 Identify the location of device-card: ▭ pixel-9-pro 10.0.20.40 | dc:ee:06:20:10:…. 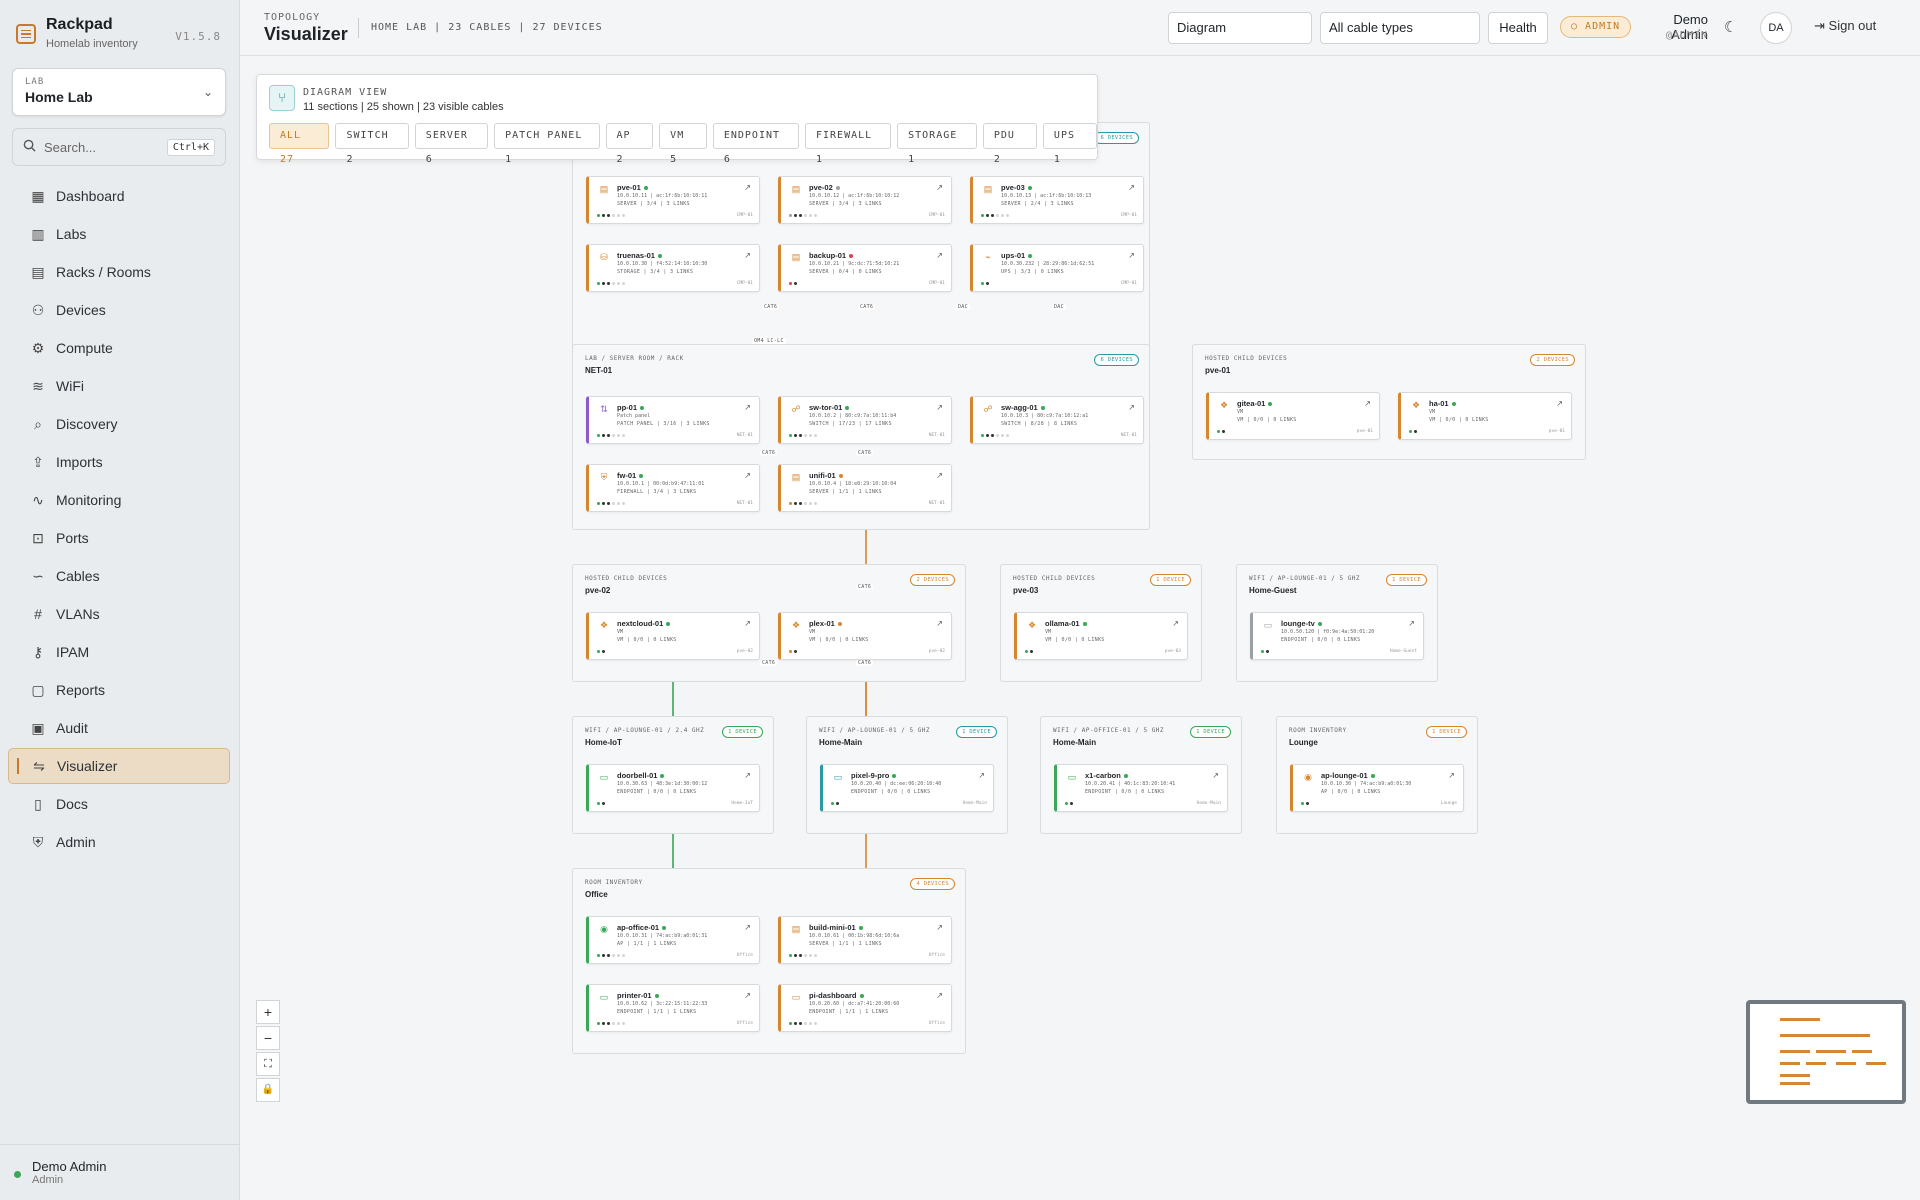
(907, 788).